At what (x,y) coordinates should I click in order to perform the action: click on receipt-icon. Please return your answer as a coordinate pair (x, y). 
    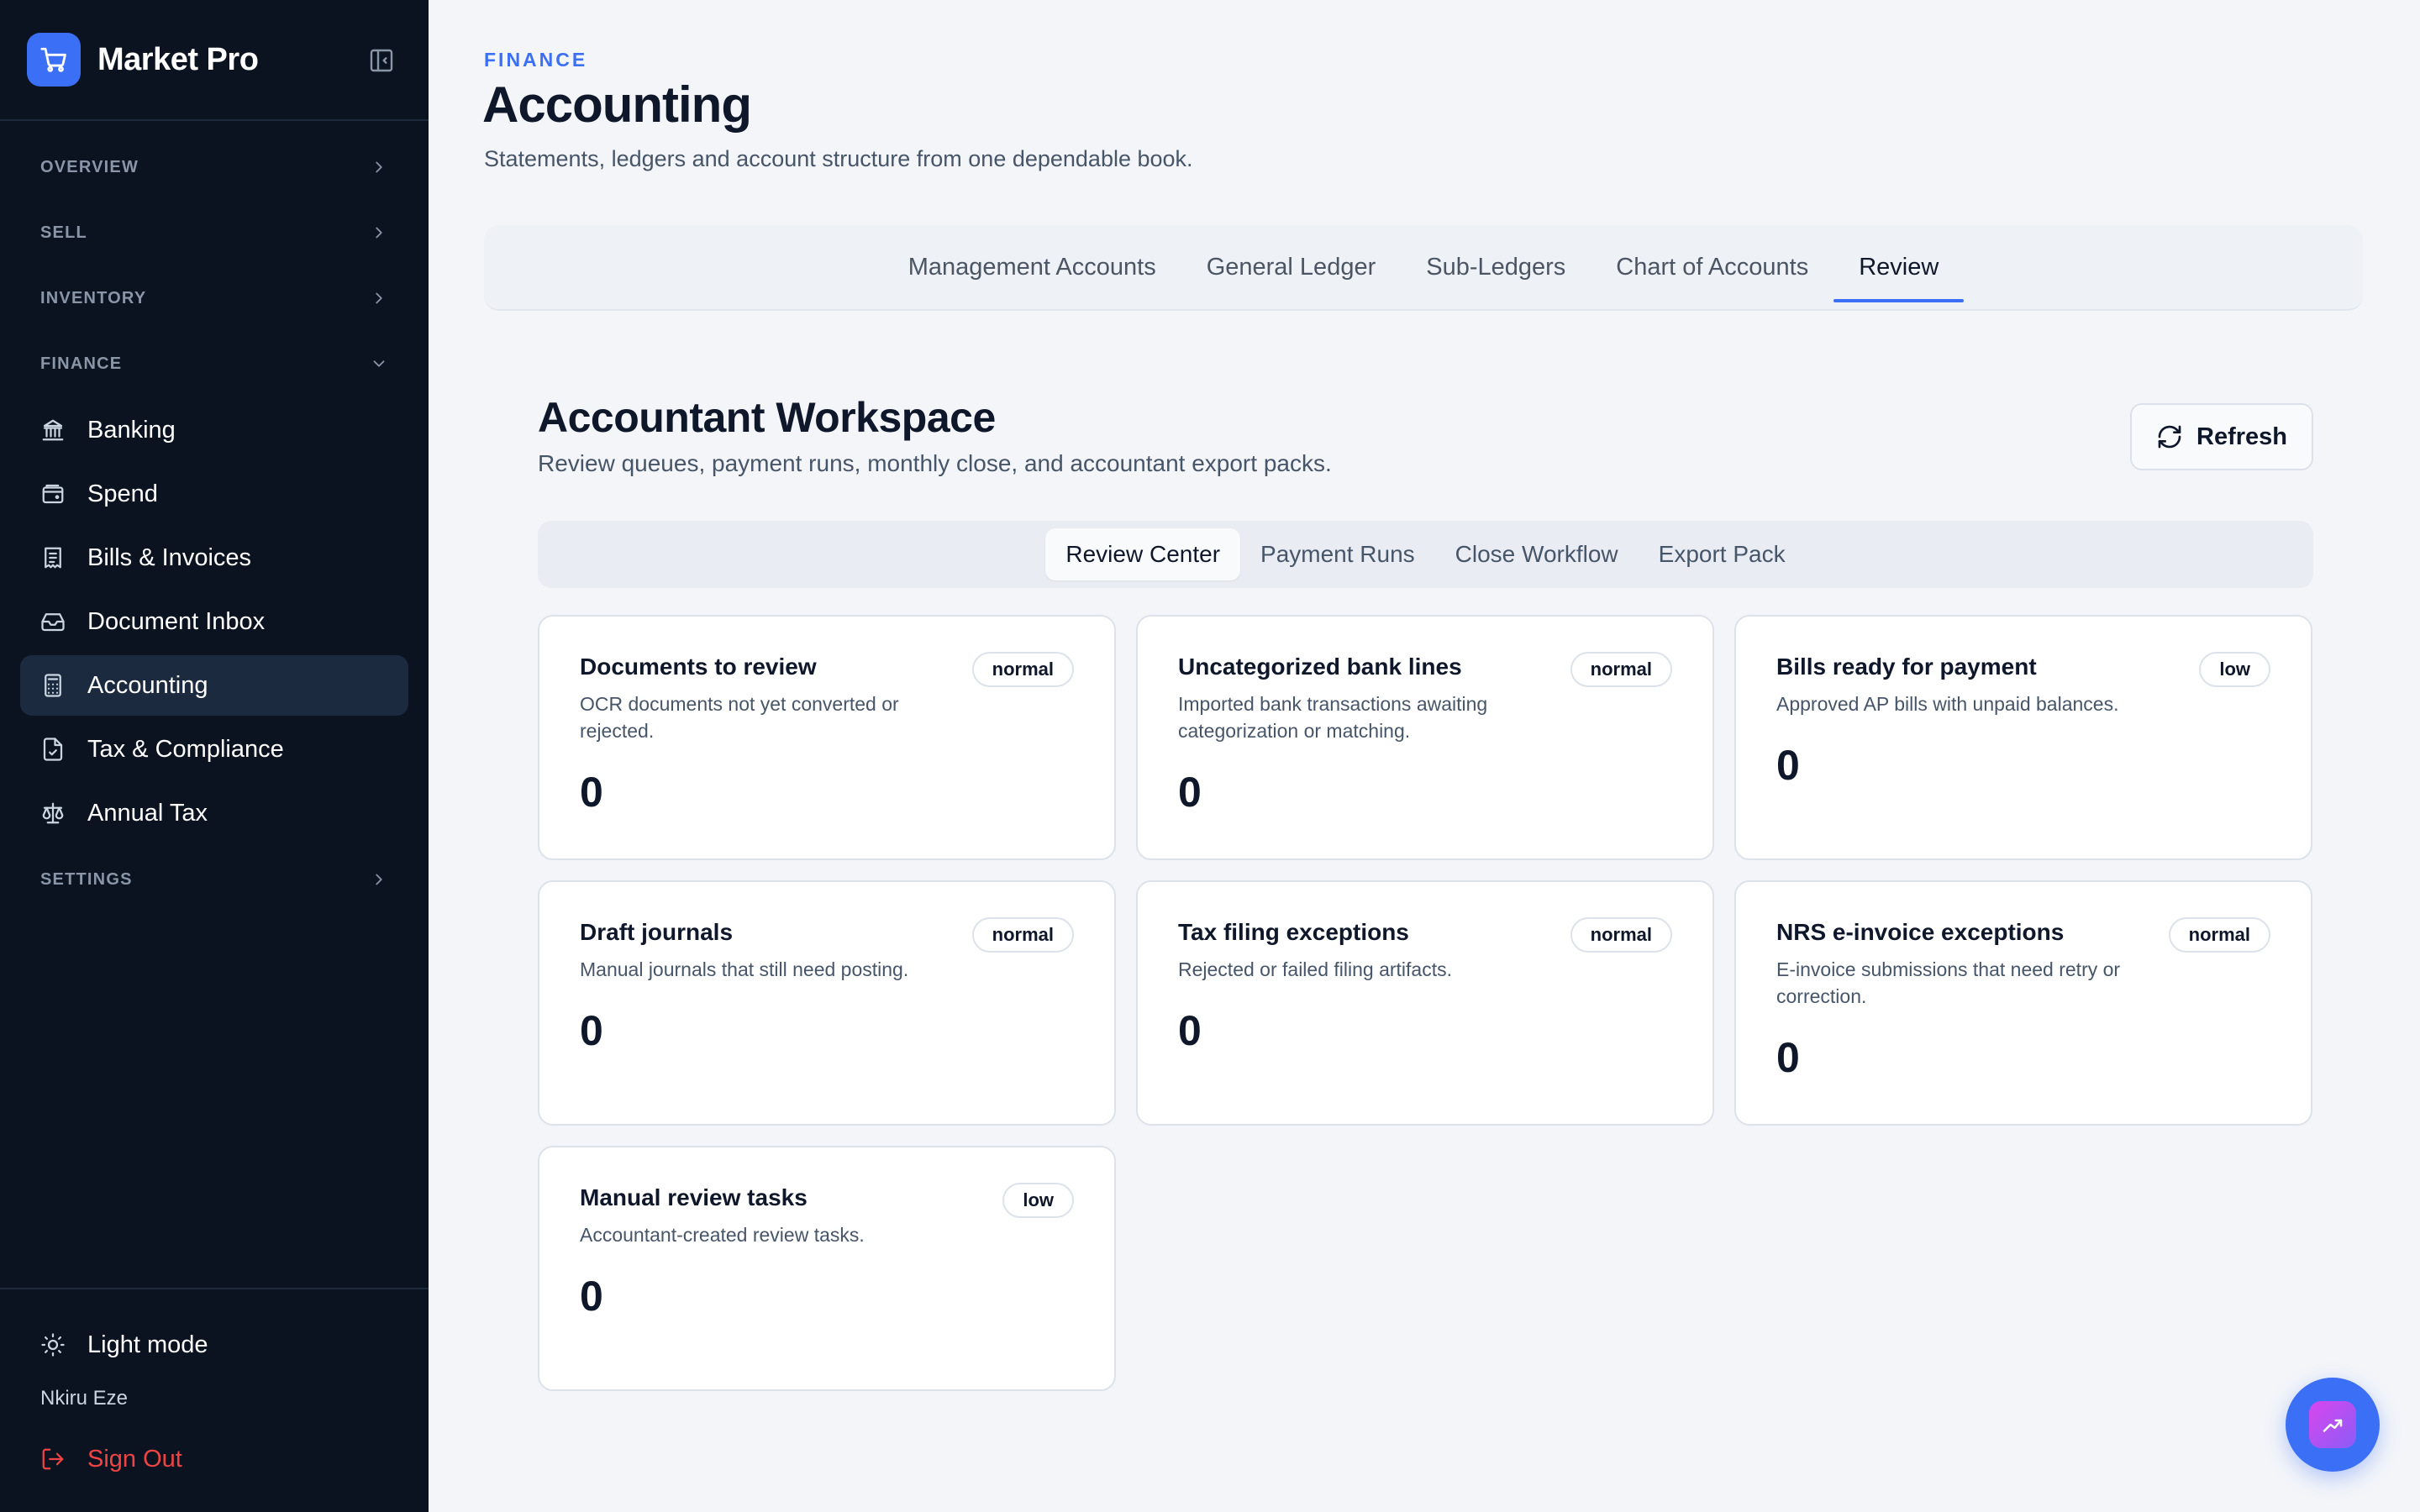
    Looking at the image, I should click on (53, 558).